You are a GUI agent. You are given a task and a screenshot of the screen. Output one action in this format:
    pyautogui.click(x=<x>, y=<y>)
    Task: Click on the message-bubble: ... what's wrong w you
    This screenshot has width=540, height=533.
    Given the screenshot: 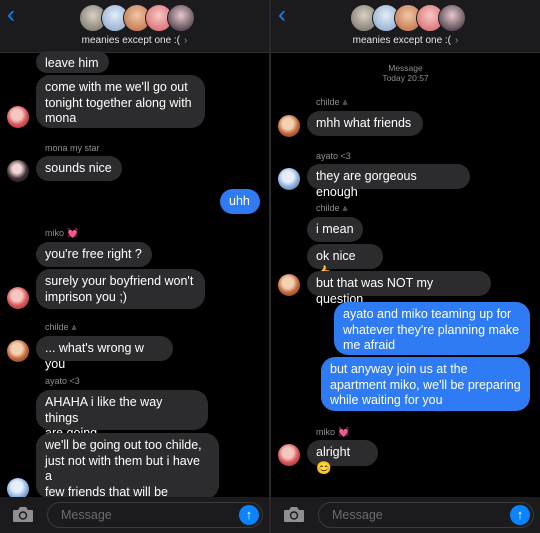 What is the action you would take?
    pyautogui.click(x=104, y=353)
    